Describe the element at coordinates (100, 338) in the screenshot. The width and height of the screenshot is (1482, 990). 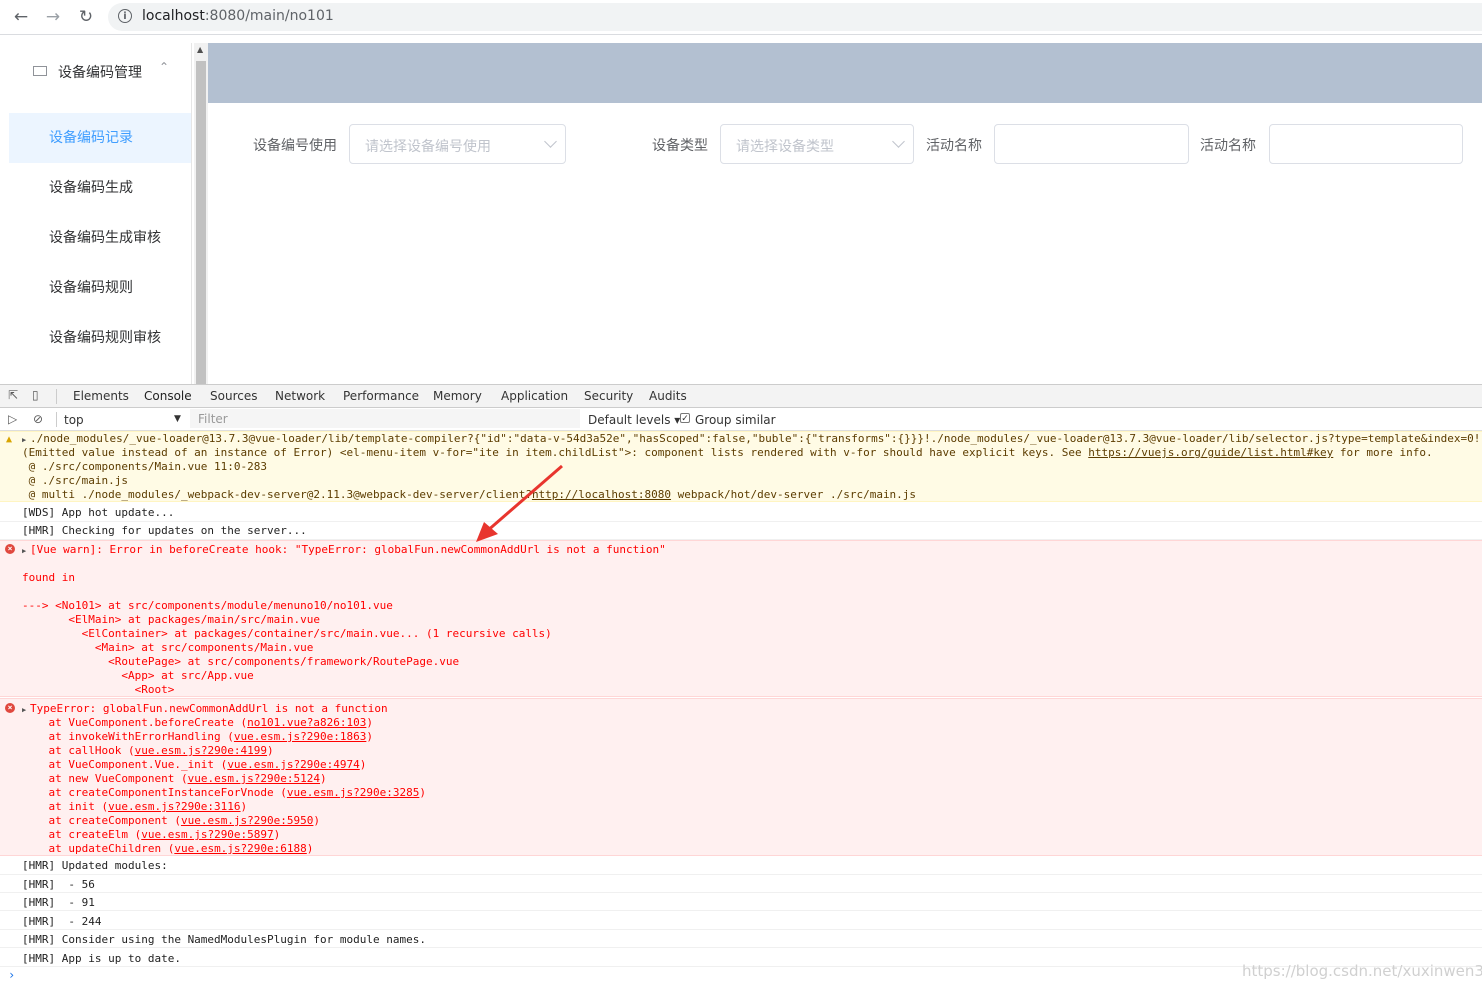
I see `sidebar-item-code-rules-review: 设备编码规则审核` at that location.